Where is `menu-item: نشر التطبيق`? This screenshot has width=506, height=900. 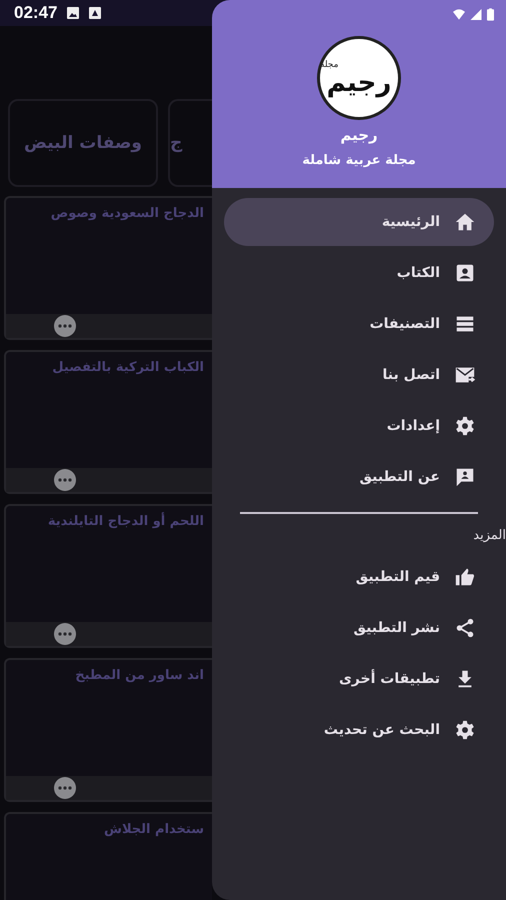 menu-item: نشر التطبيق is located at coordinates (359, 628).